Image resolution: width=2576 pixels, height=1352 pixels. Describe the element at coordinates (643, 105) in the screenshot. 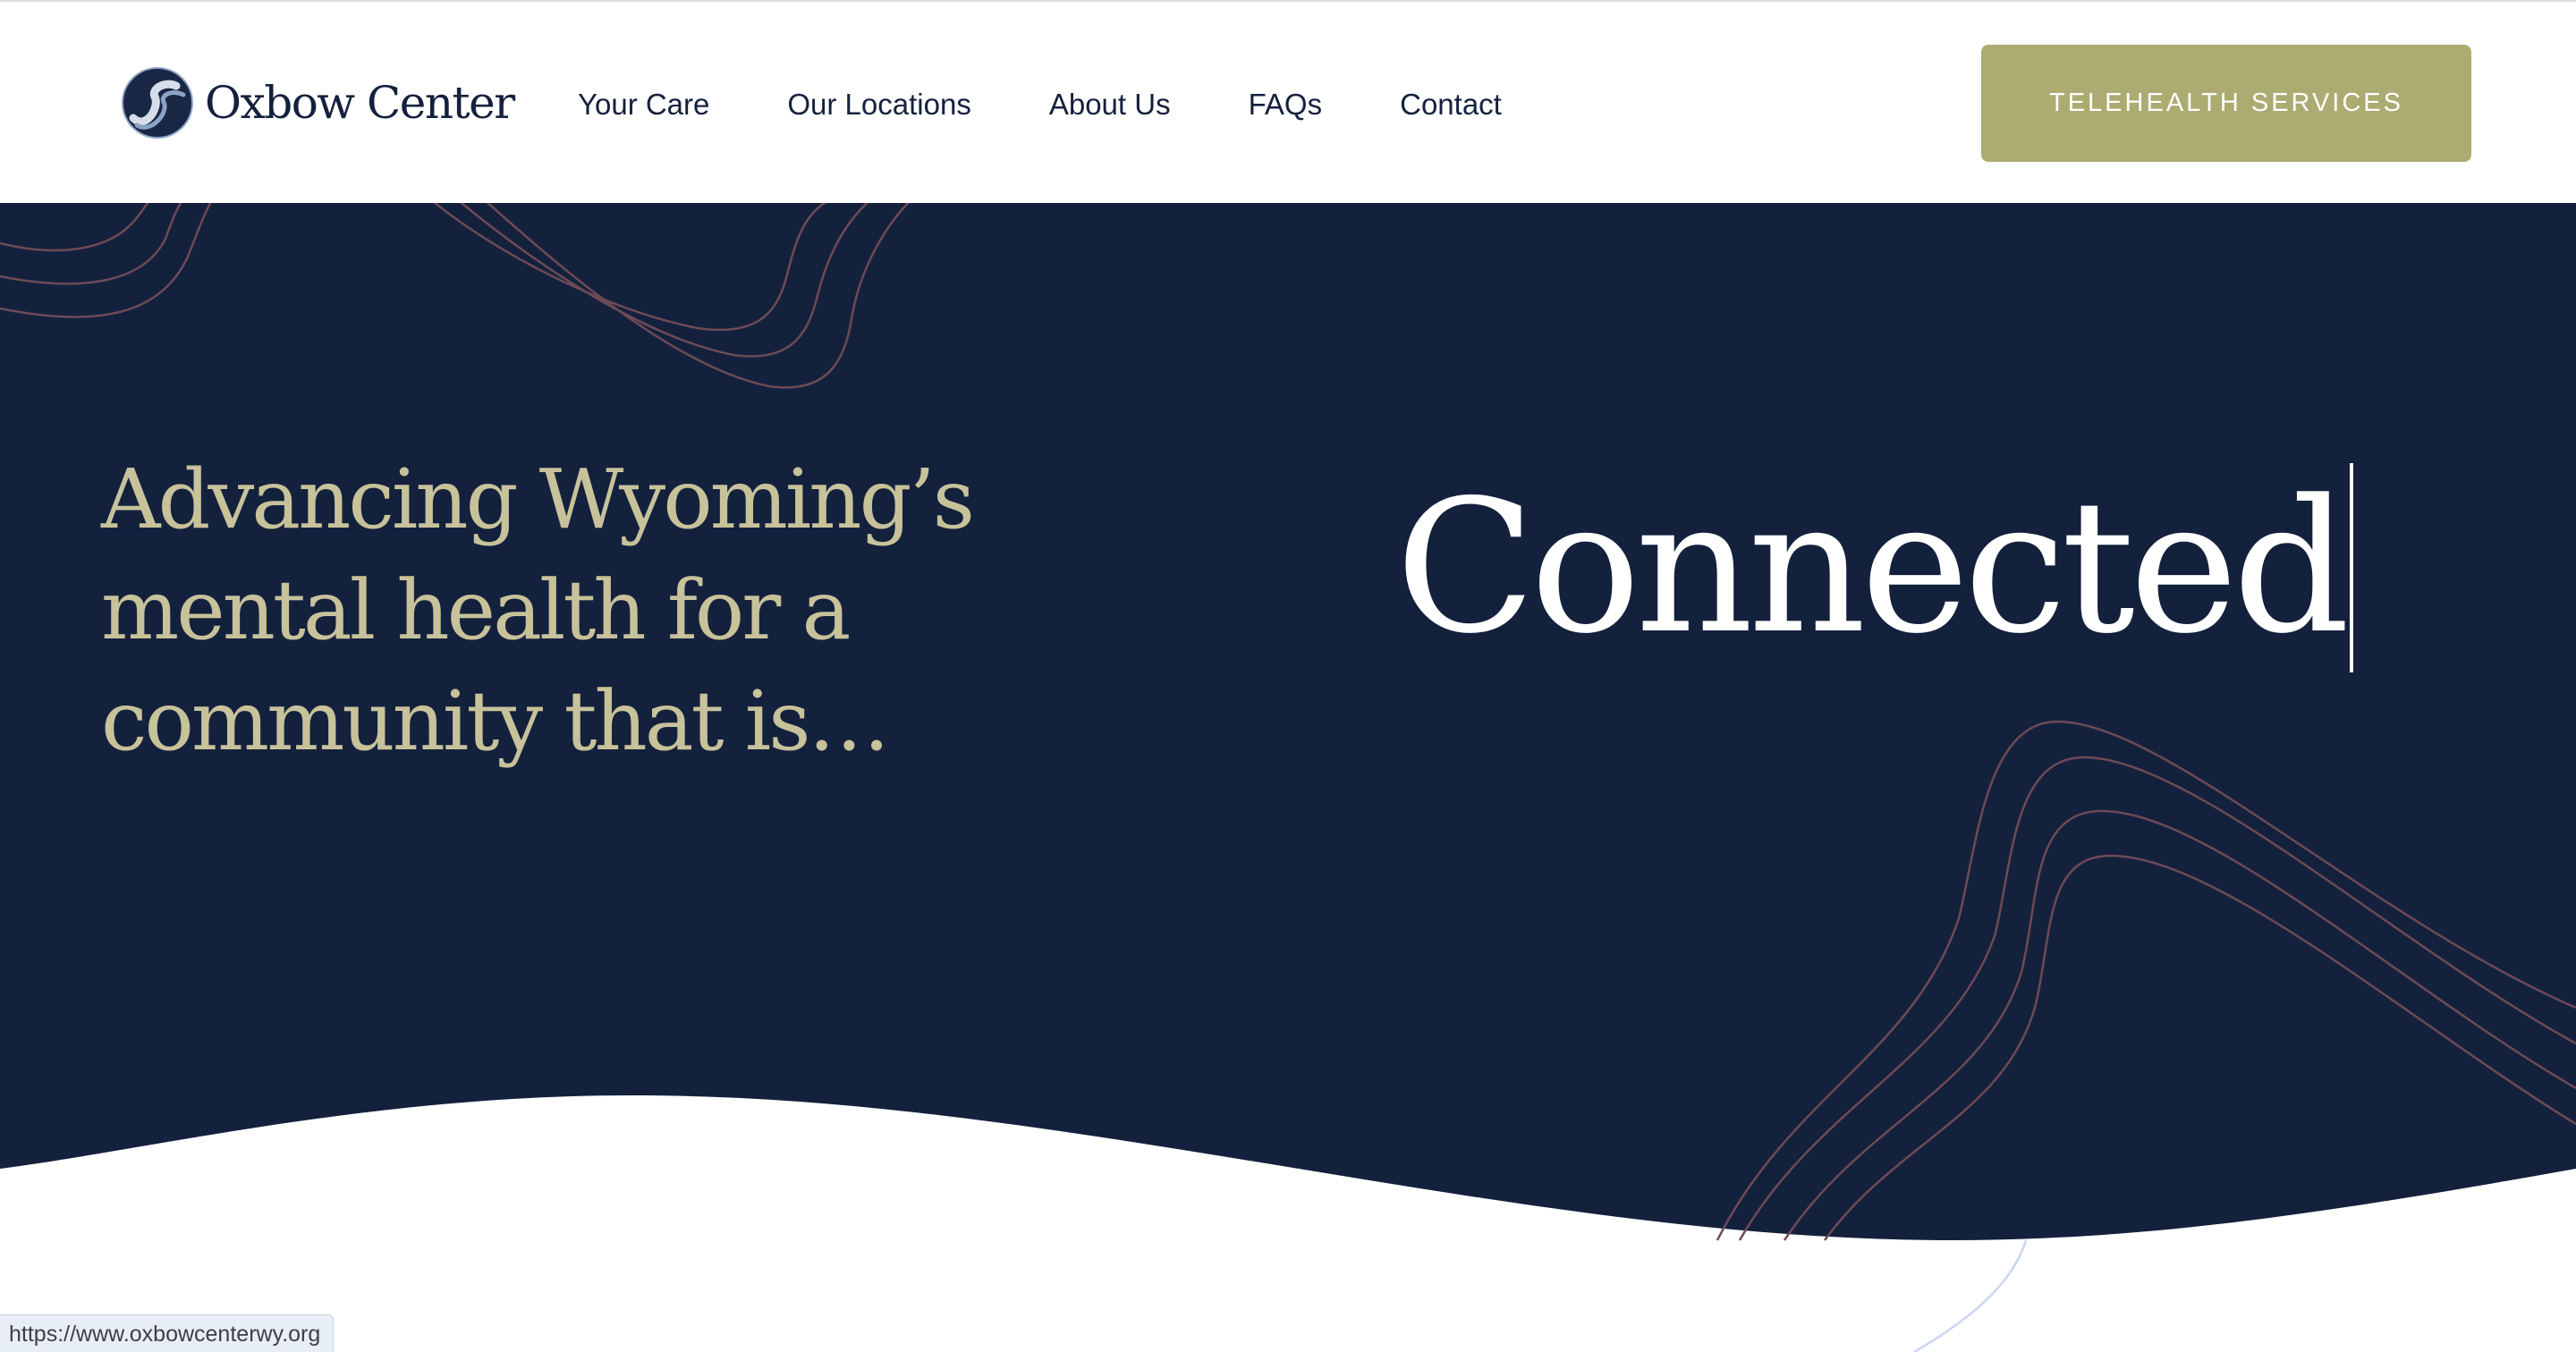

I see `nav-your-care: Your Care` at that location.